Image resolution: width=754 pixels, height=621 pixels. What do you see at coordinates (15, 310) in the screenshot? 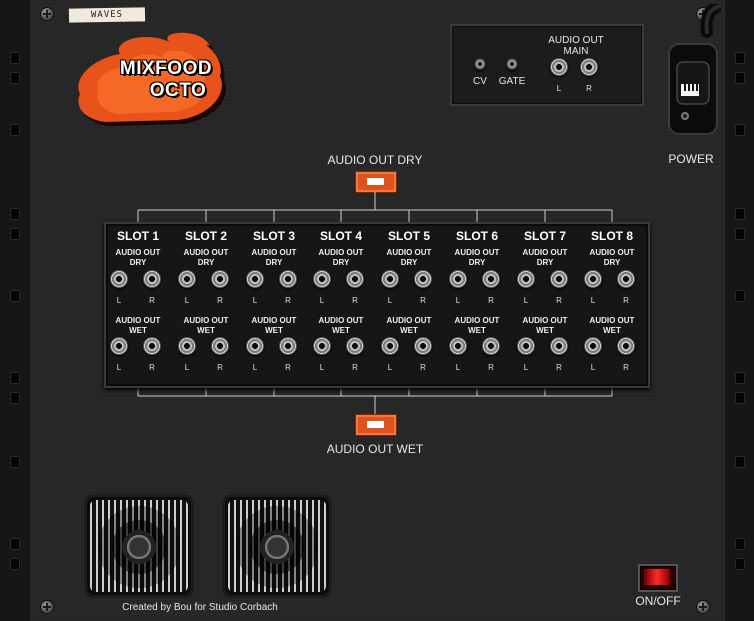
I see `rack-rail-left` at bounding box center [15, 310].